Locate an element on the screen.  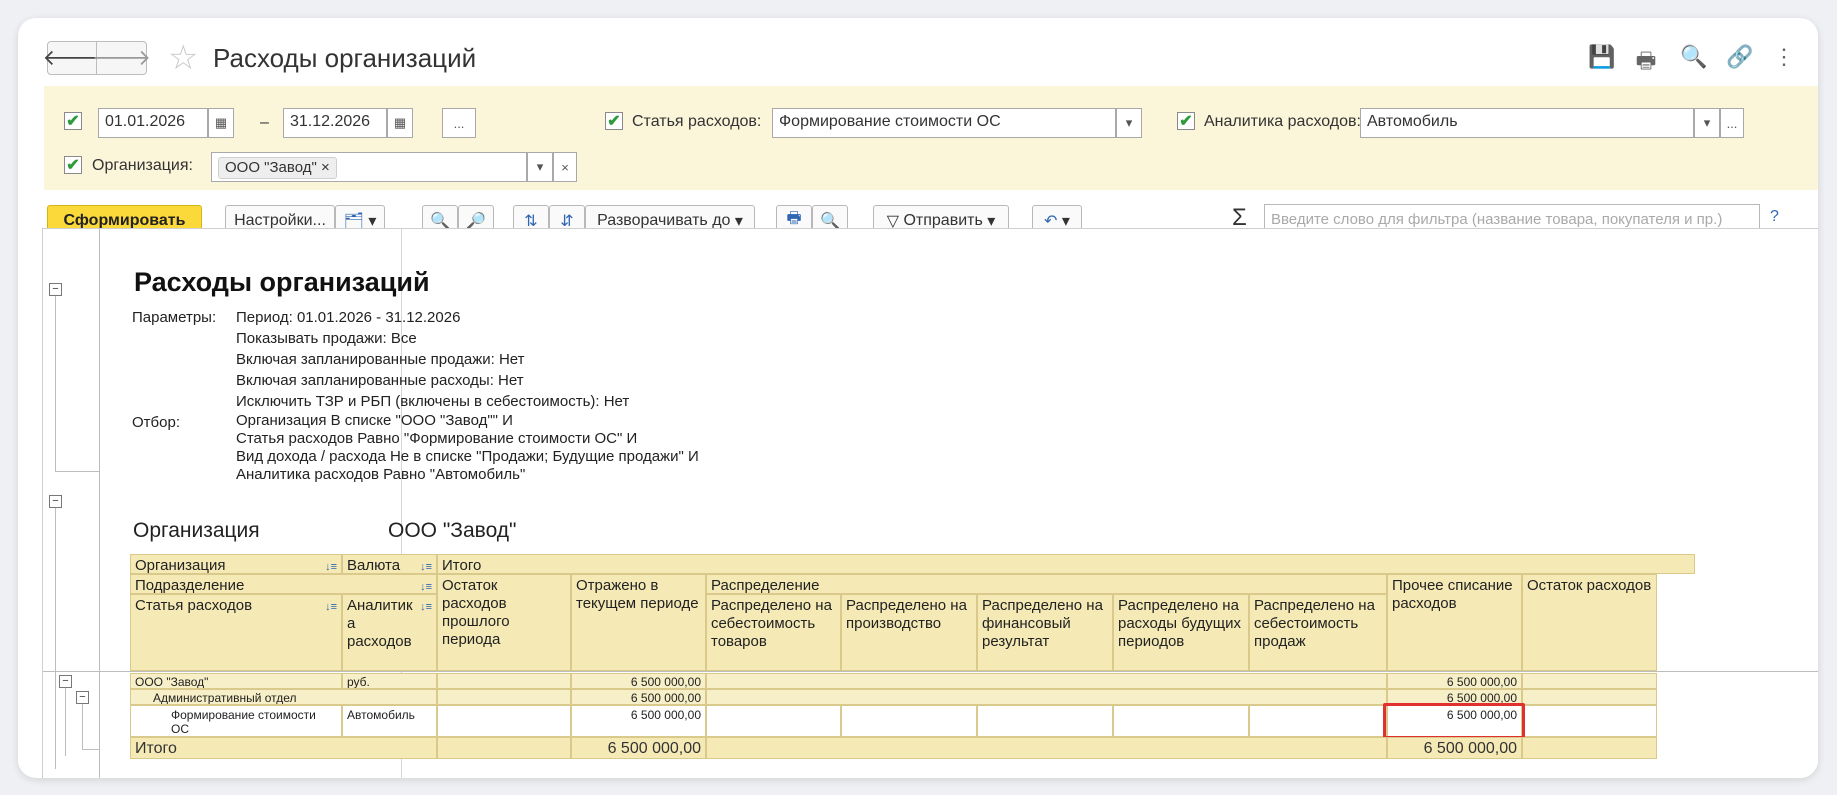
print-icon: 🖶 is located at coordinates (1646, 63).